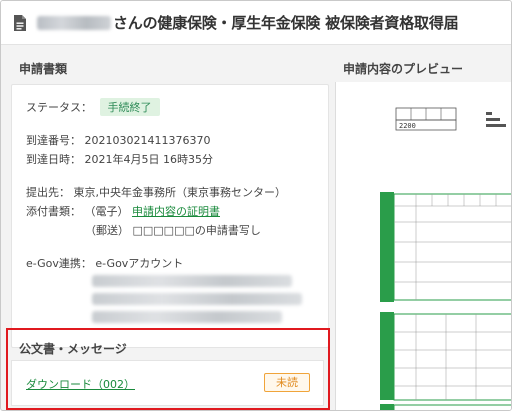 The width and height of the screenshot is (512, 411). Describe the element at coordinates (74, 22) in the screenshot. I see `employee-name-redacted` at that location.